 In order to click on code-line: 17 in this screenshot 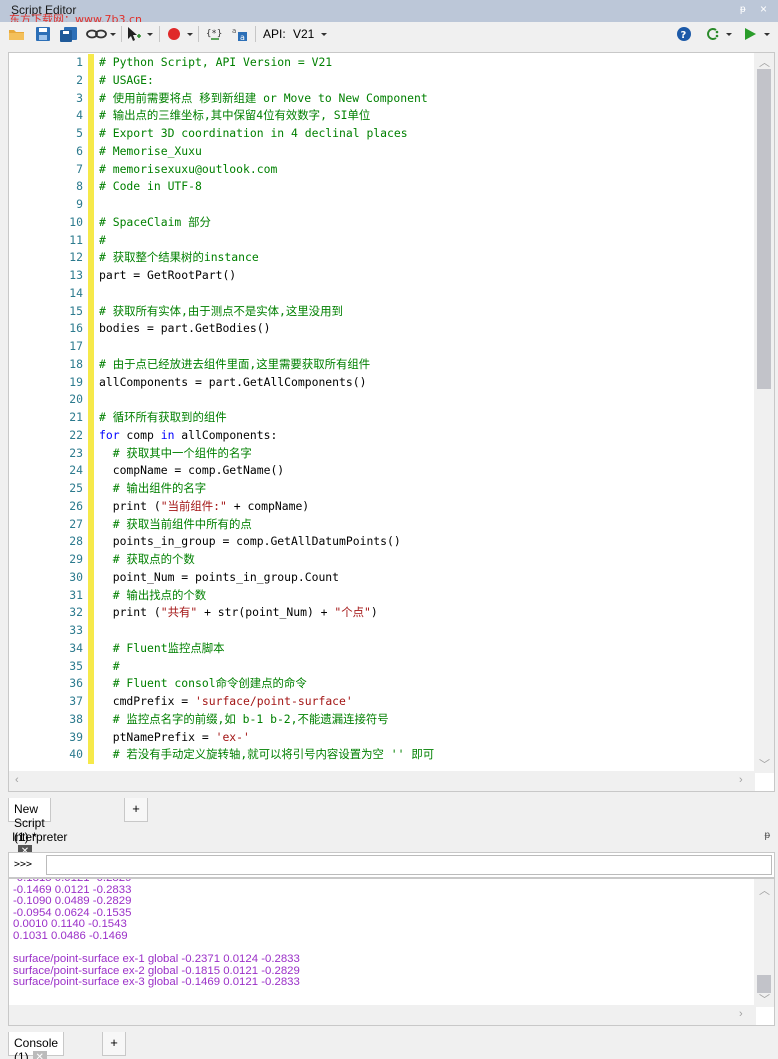, I will do `click(382, 347)`.